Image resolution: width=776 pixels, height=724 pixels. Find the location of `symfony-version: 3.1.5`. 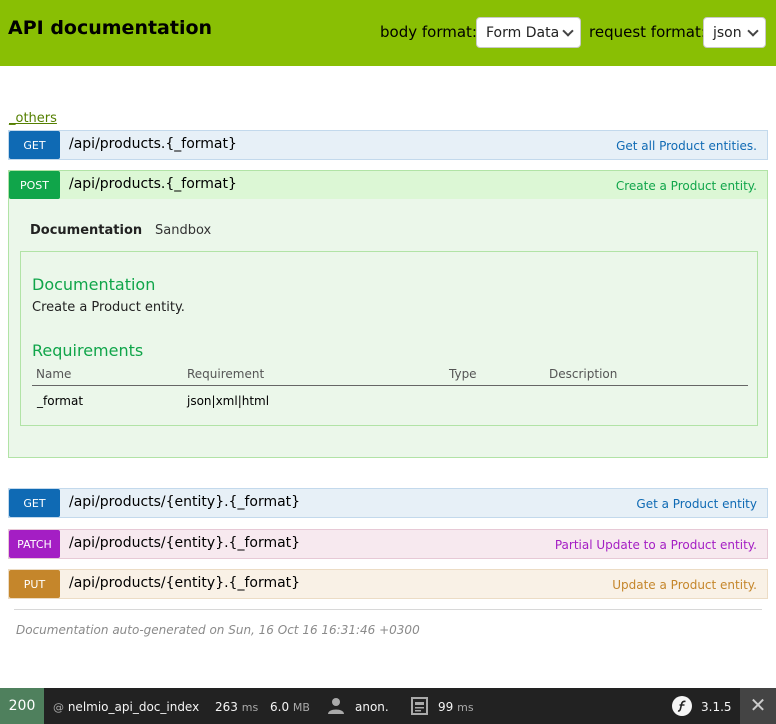

symfony-version: 3.1.5 is located at coordinates (716, 707).